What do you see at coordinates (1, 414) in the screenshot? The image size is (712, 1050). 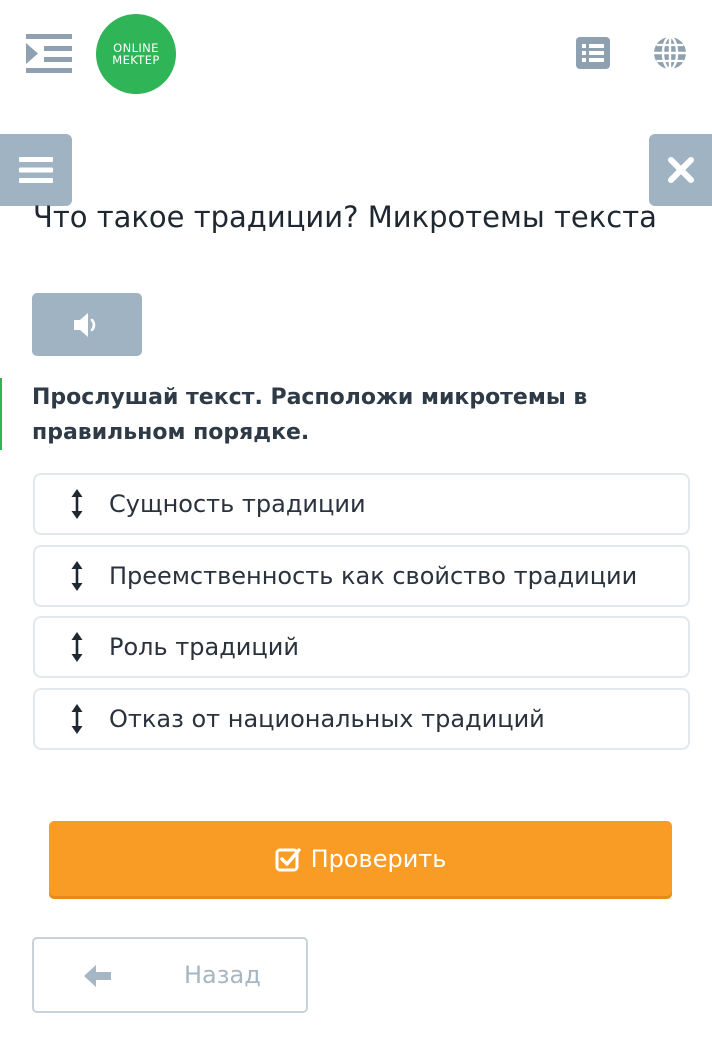 I see `progress-accent-bar` at bounding box center [1, 414].